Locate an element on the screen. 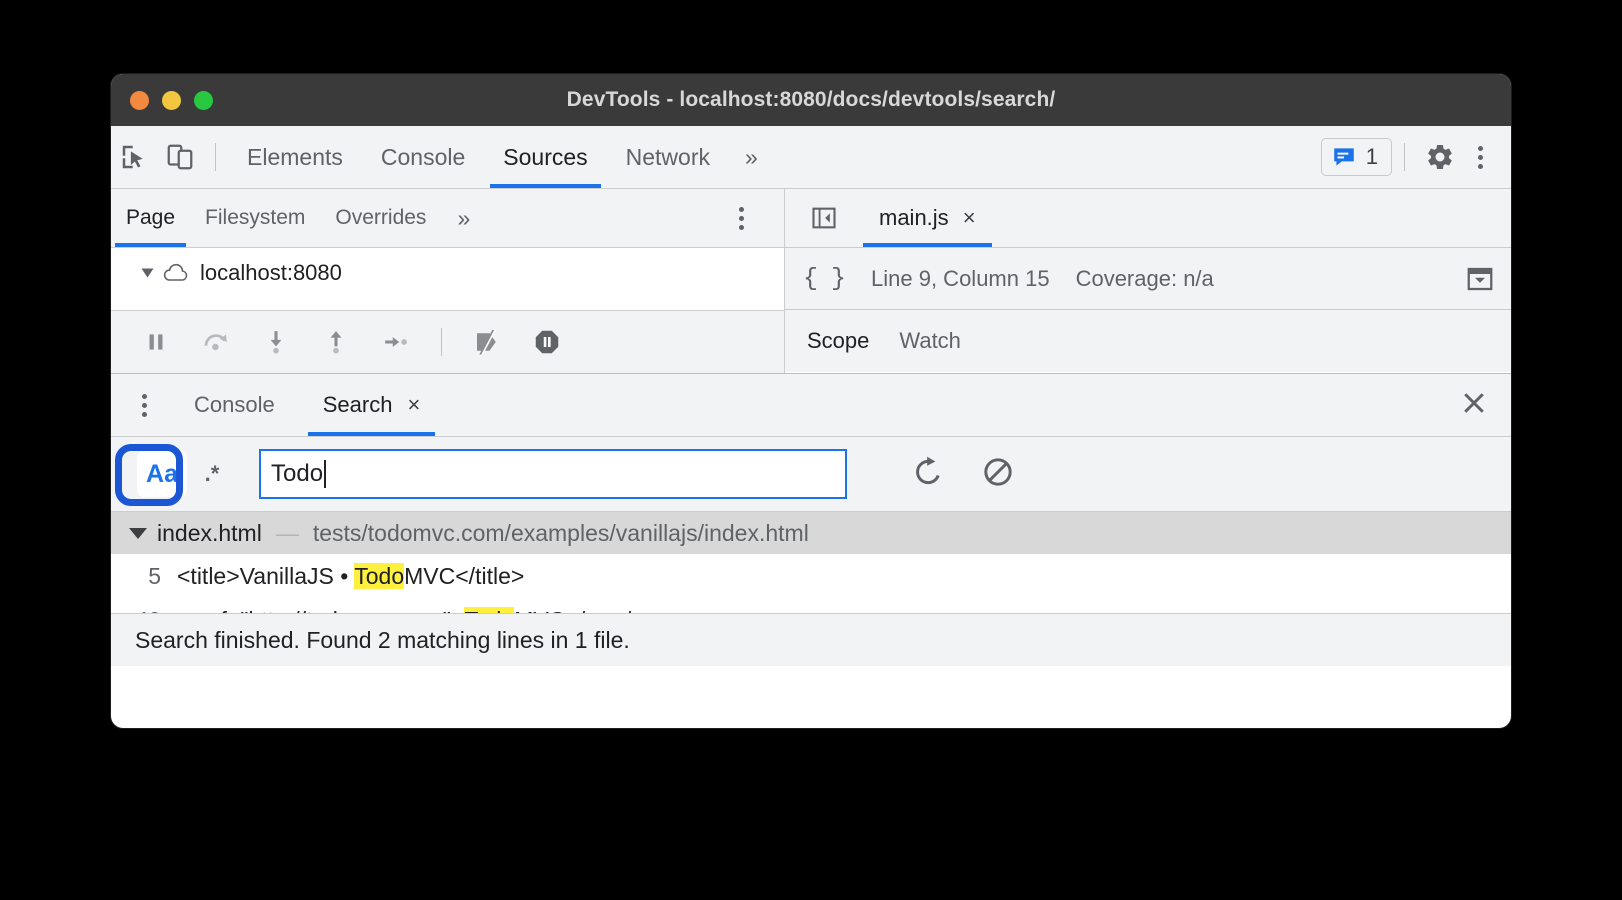 Image resolution: width=1622 pixels, height=900 pixels. navigator-tree-item-localhost: localhost:8080 is located at coordinates (447, 267).